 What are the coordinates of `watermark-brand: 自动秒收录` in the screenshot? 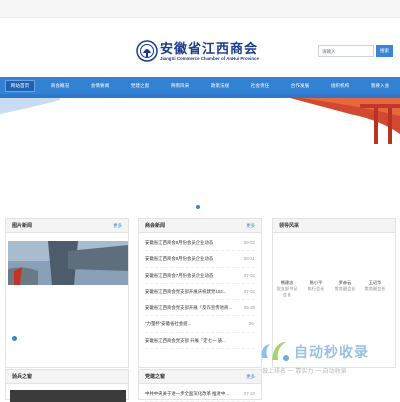 It's located at (331, 352).